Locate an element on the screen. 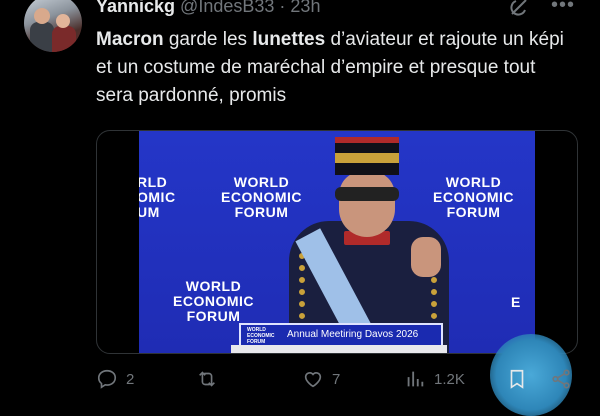 This screenshot has width=600, height=416. like-button: 7 is located at coordinates (321, 379).